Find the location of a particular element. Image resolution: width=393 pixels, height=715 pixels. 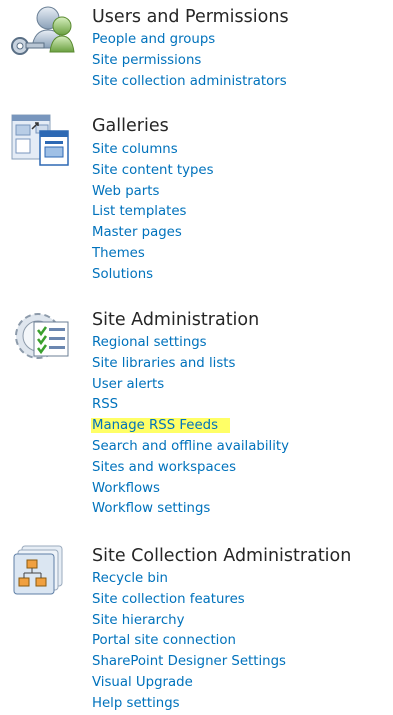

section-title: Users and Permissions is located at coordinates (190, 17).